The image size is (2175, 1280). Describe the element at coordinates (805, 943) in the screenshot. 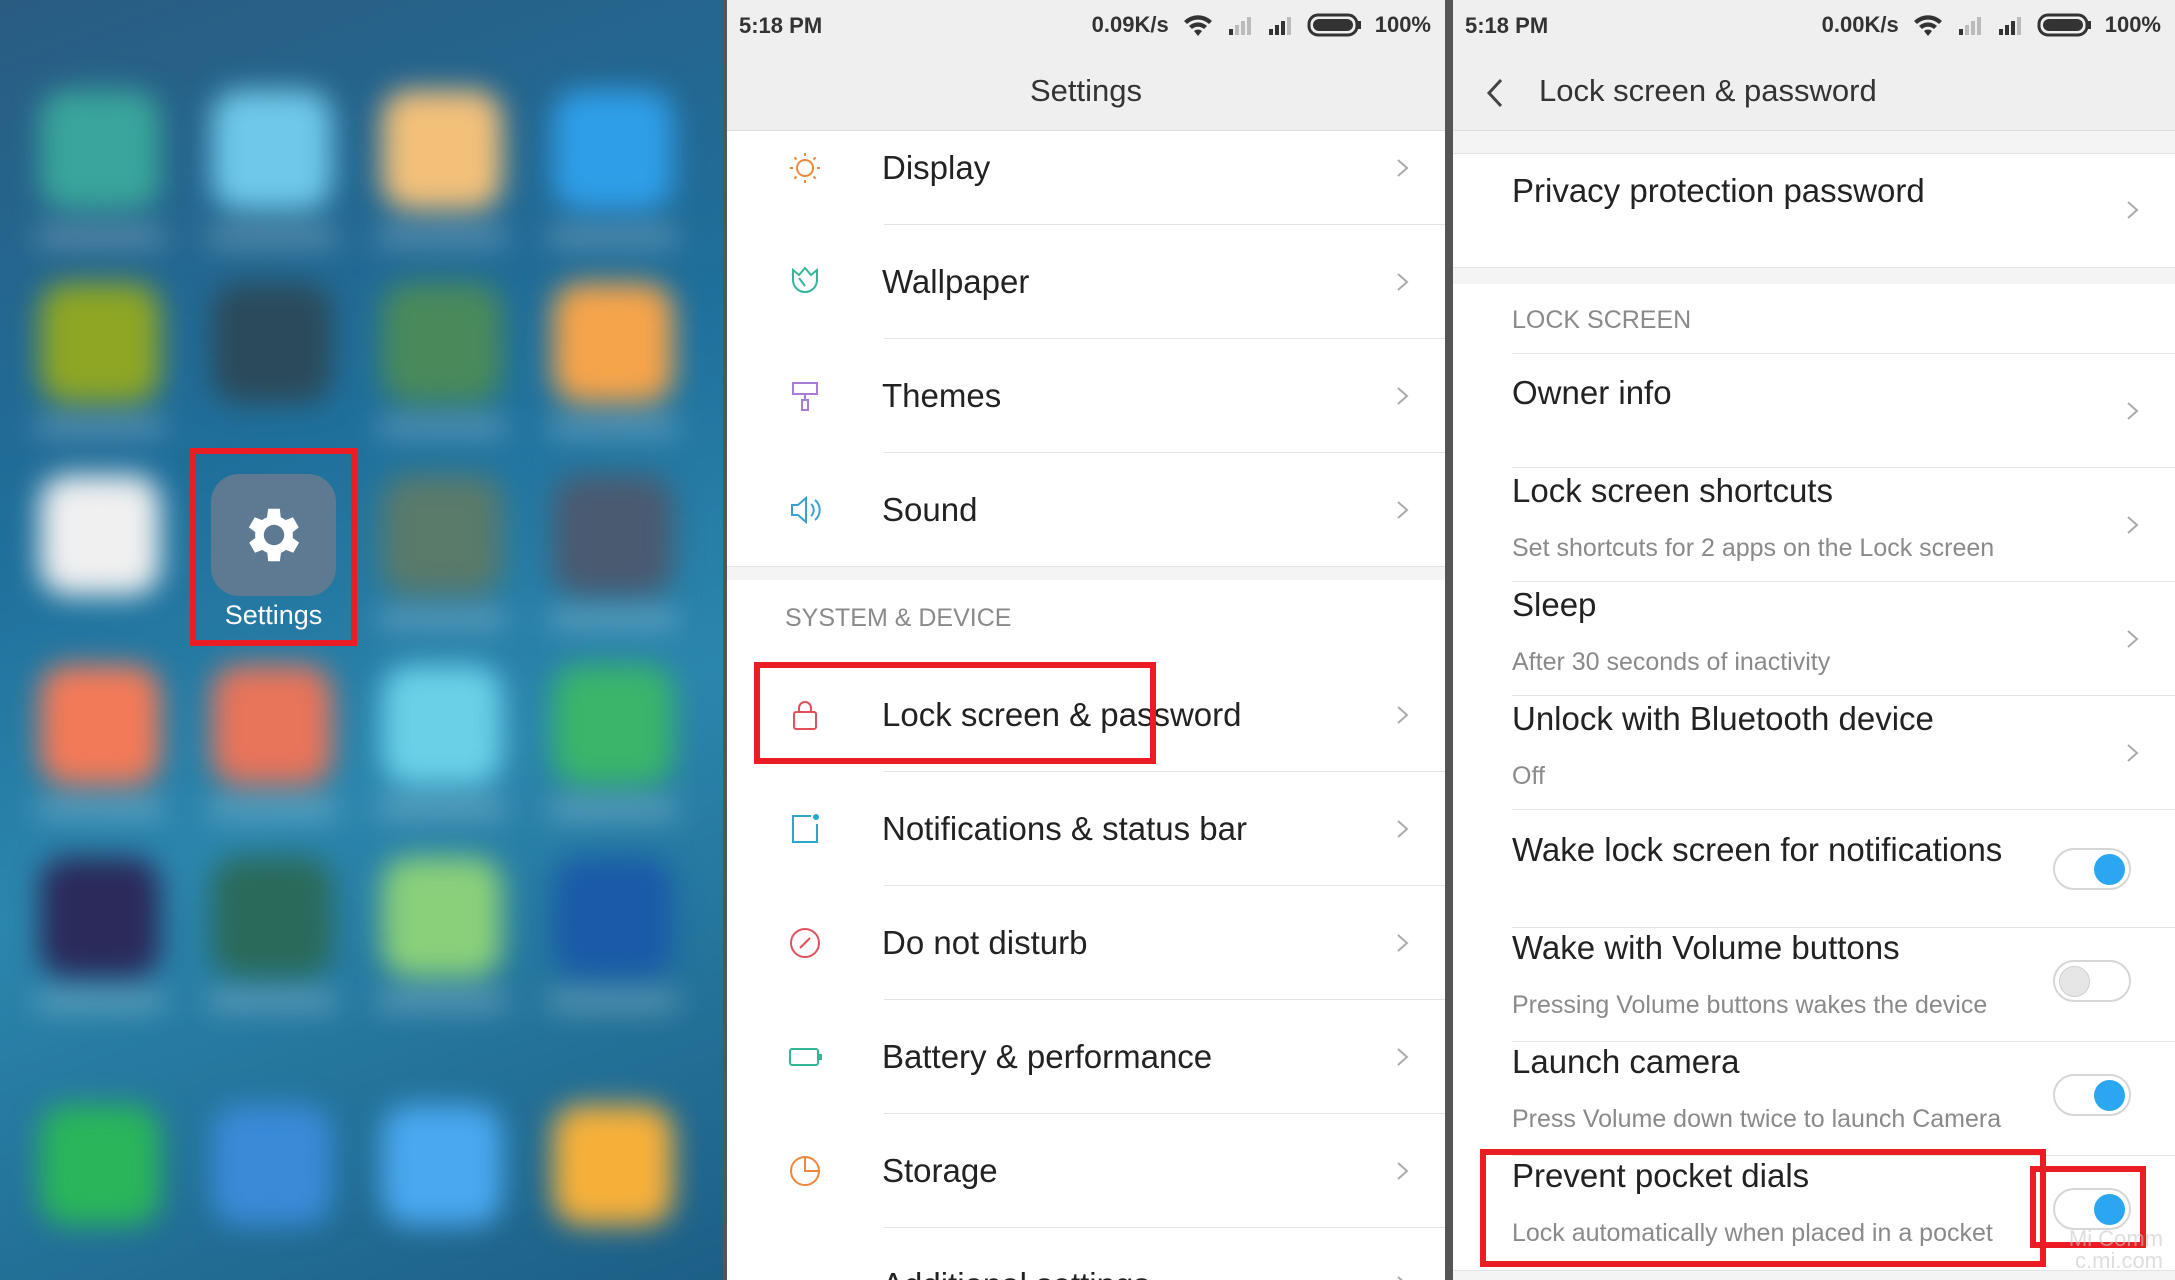

I see `do-not-disturb-icon` at that location.